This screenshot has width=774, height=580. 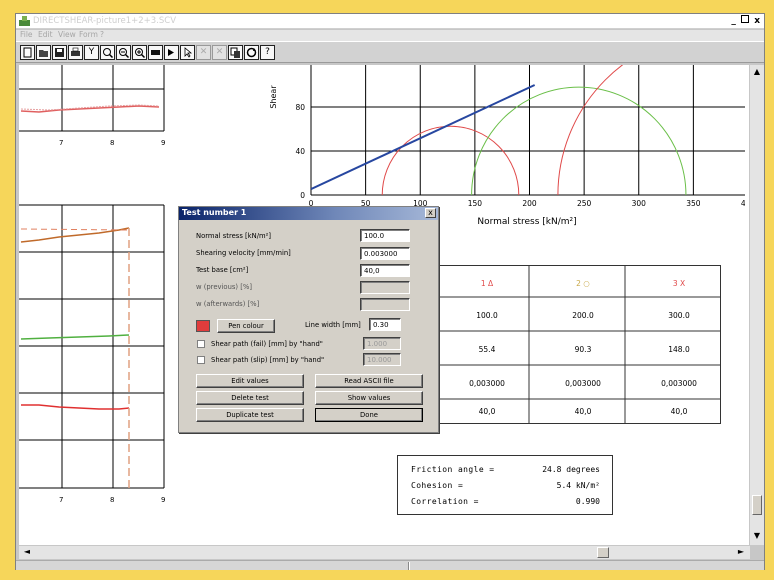 I want to click on menu-help: ?, so click(x=102, y=34).